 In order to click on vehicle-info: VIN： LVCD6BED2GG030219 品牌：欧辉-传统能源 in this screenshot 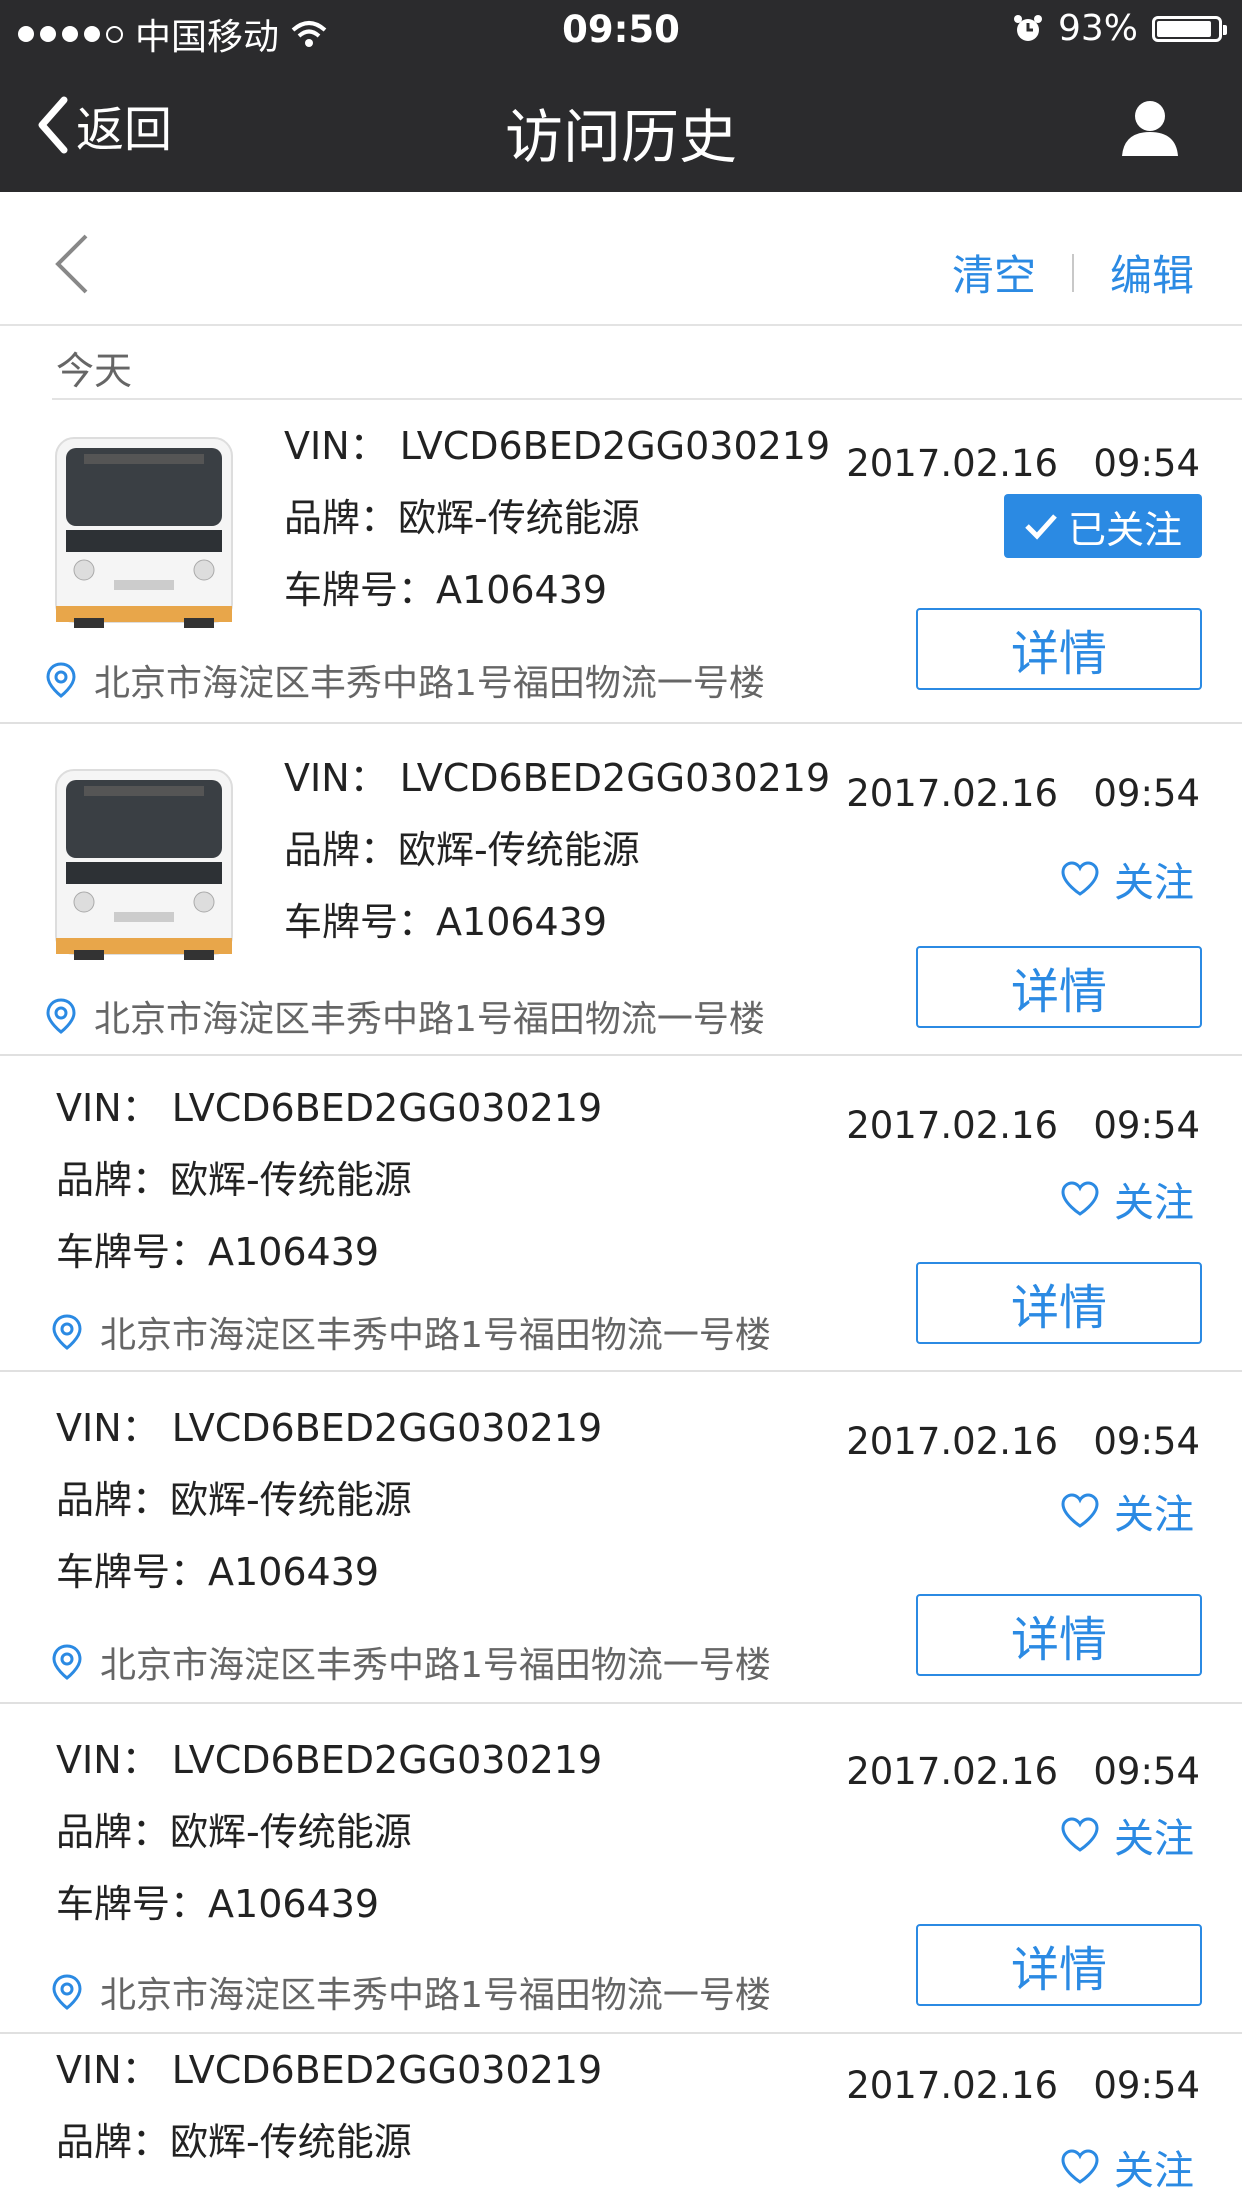, I will do `click(329, 2106)`.